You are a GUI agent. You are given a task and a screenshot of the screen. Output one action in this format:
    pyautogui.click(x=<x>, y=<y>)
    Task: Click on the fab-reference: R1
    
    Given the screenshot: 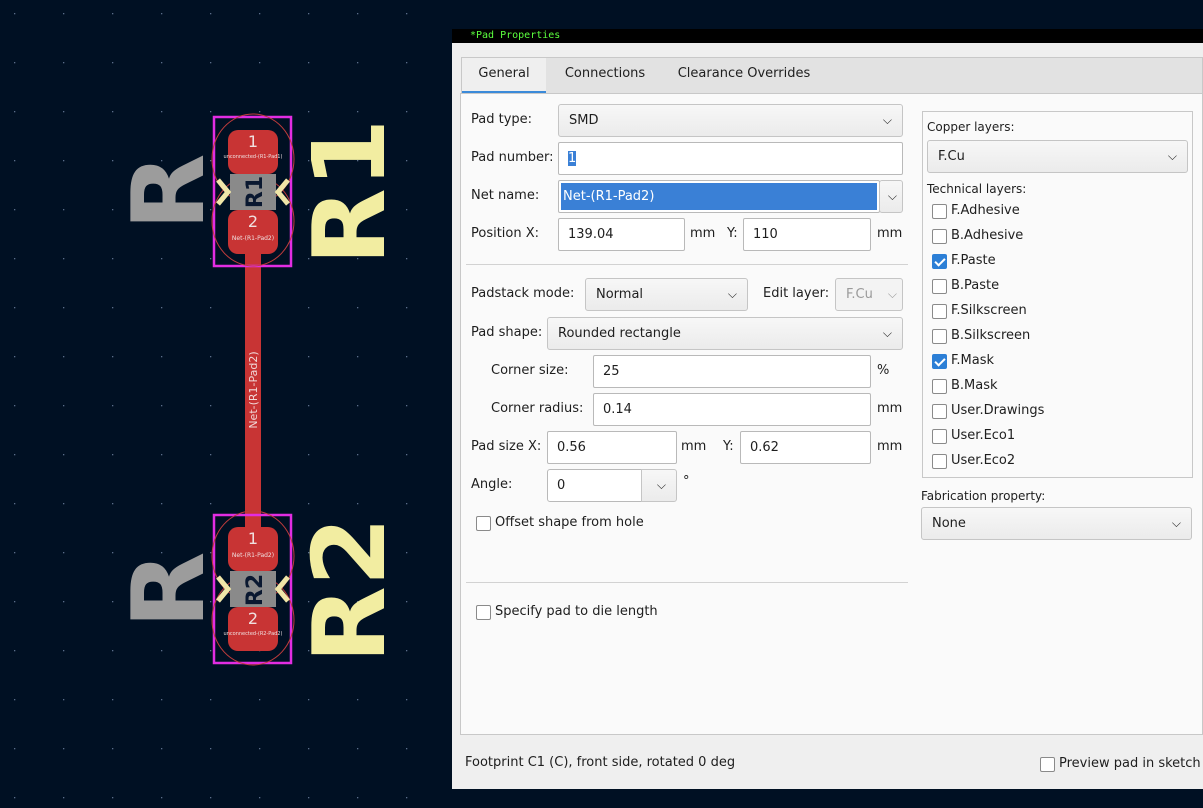 What is the action you would take?
    pyautogui.click(x=255, y=192)
    